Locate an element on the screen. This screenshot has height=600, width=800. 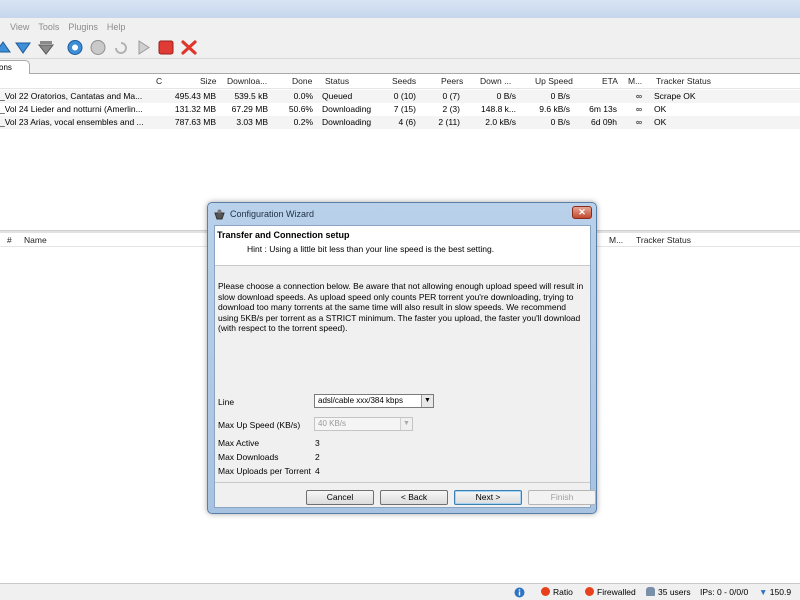
col-seeds: Seeds is located at coordinates (404, 81).